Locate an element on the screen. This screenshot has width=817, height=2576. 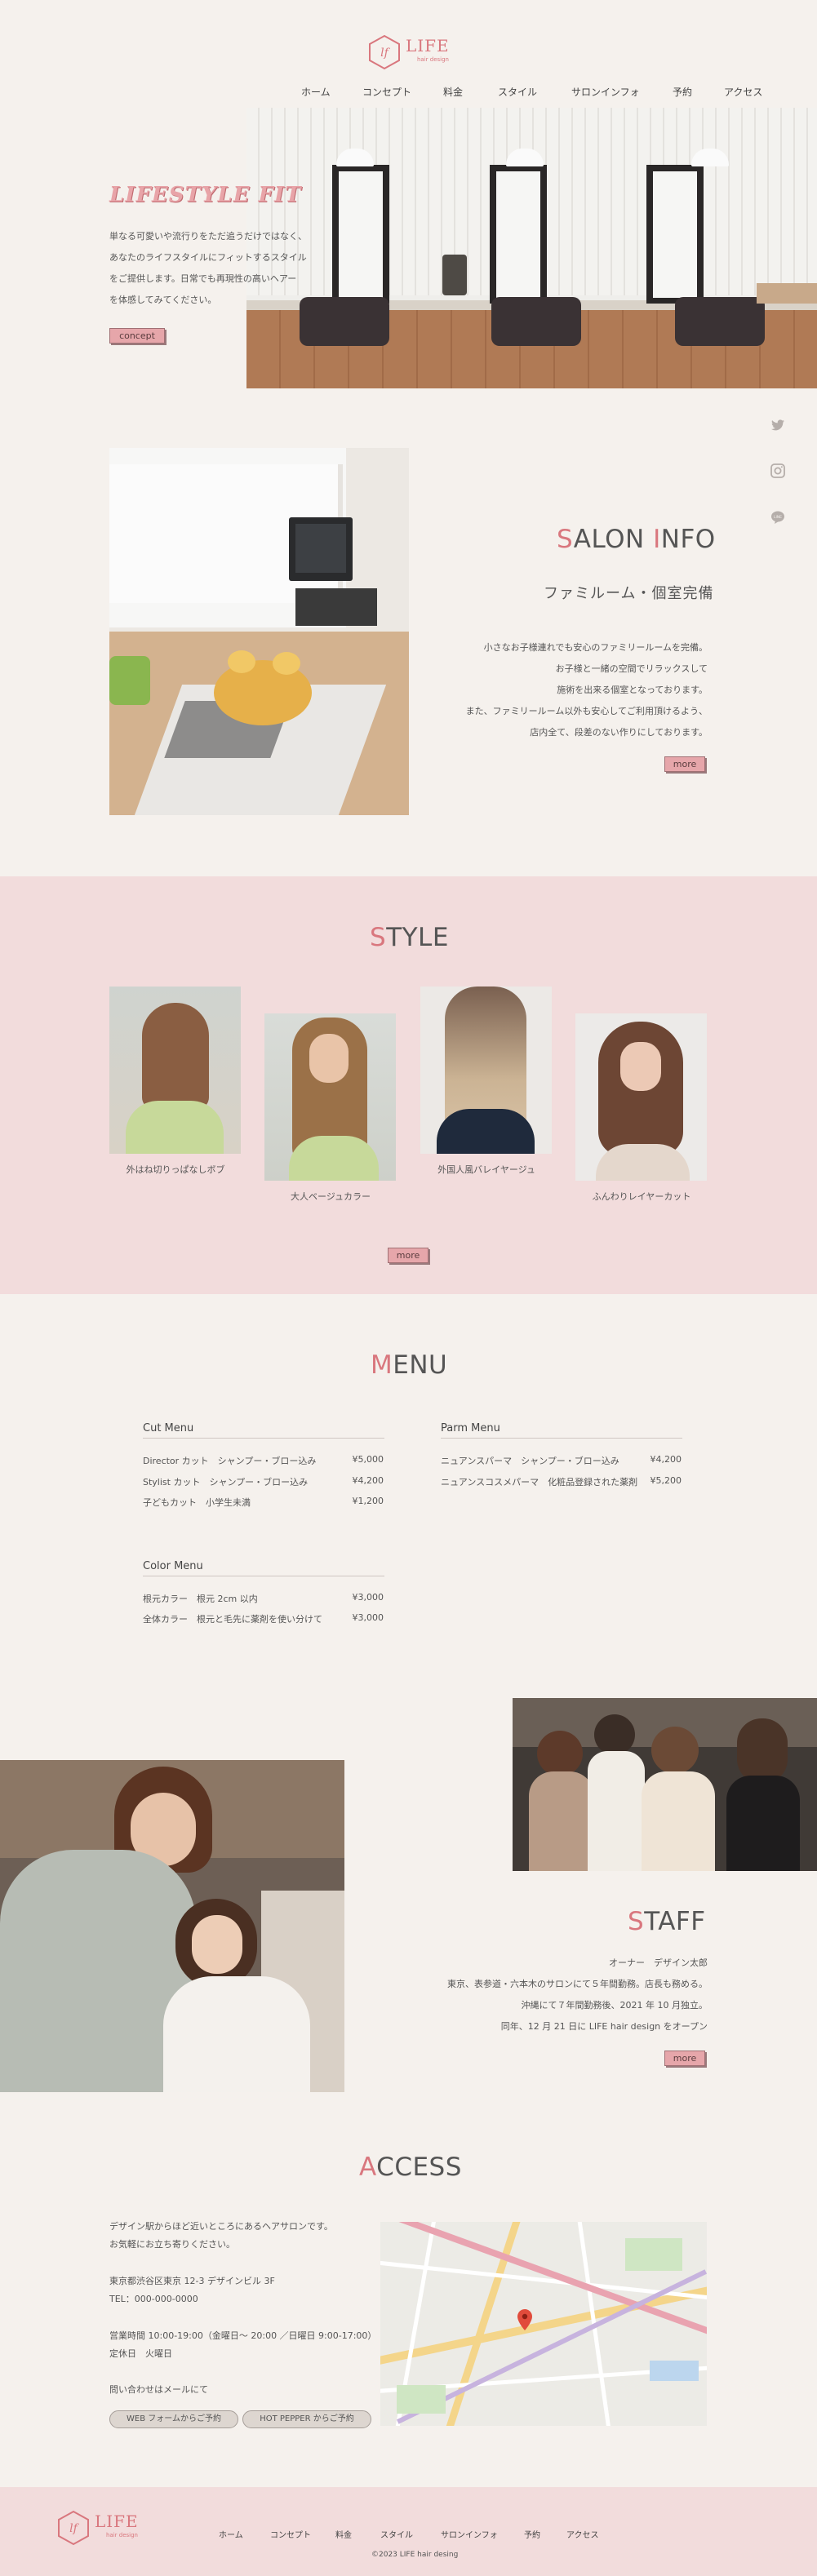
footer-nav-style: スタイル is located at coordinates (396, 2534).